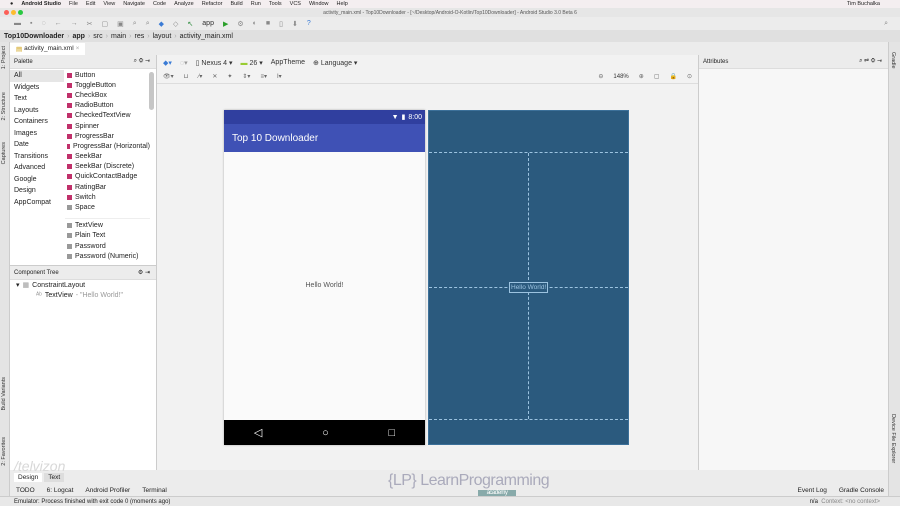 This screenshot has height=506, width=900. Describe the element at coordinates (154, 490) in the screenshot. I see `terminal-tool: Terminal` at that location.